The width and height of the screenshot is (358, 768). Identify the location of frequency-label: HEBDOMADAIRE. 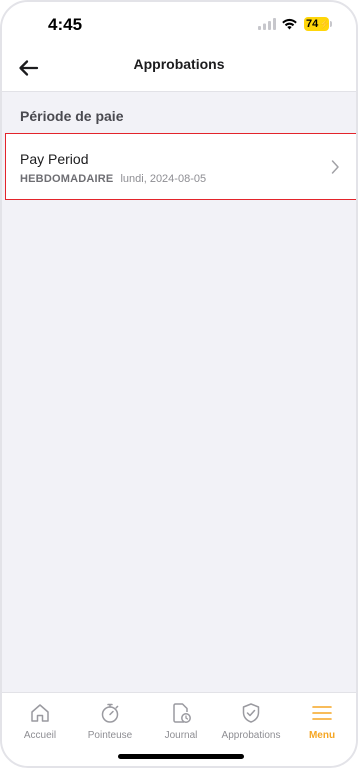
(67, 179).